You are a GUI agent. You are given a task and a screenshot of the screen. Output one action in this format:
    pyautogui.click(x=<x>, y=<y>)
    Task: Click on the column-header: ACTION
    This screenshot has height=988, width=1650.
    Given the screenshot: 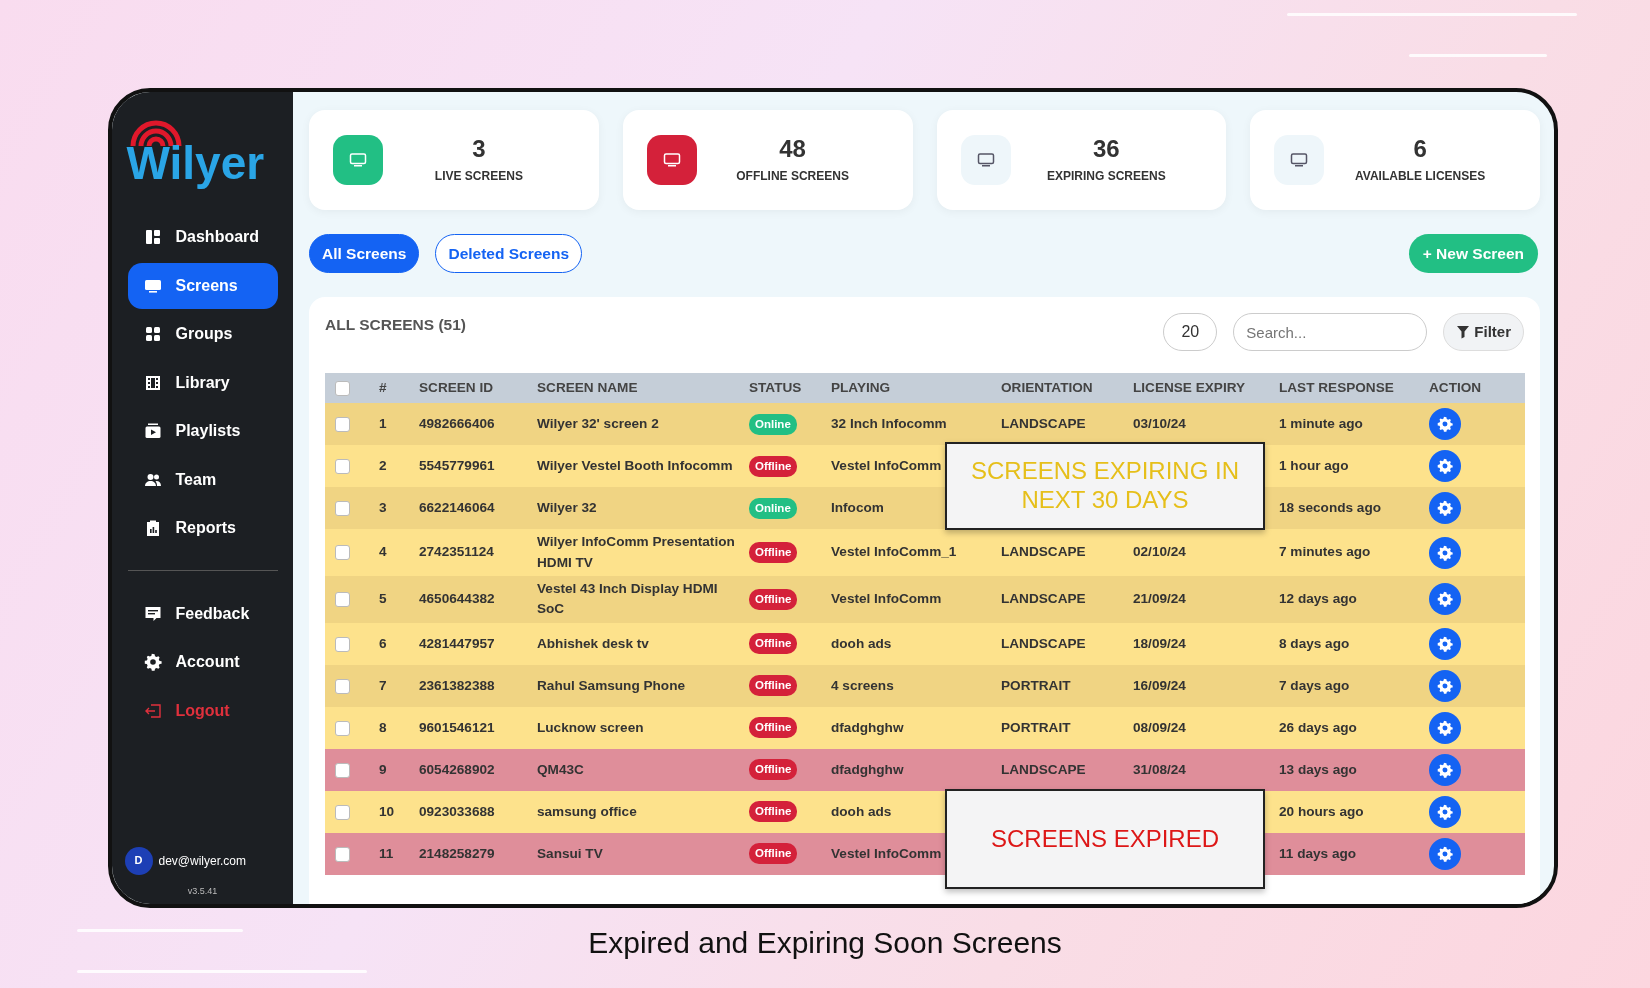 What is the action you would take?
    pyautogui.click(x=1455, y=388)
    